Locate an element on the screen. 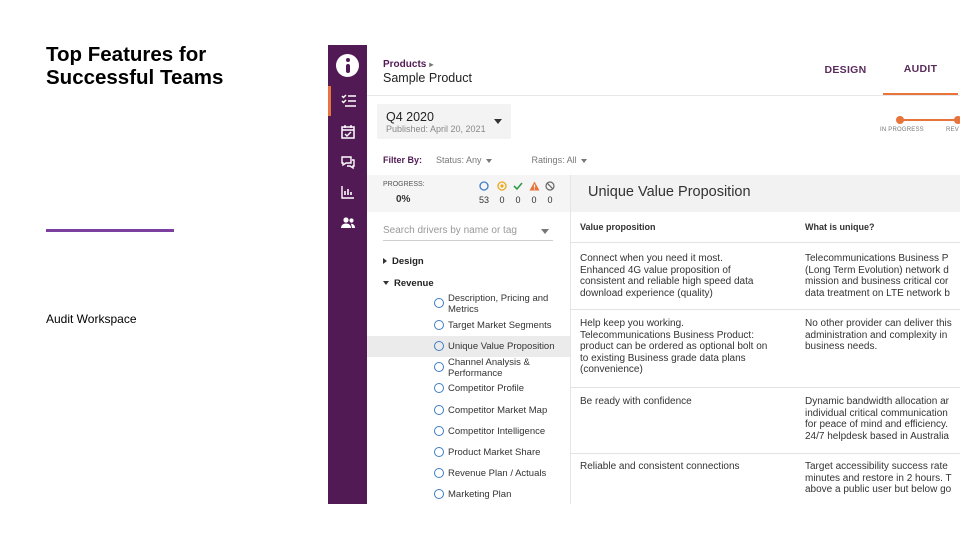 The height and width of the screenshot is (540, 960). cell-line: Help keep you working. is located at coordinates (632, 323).